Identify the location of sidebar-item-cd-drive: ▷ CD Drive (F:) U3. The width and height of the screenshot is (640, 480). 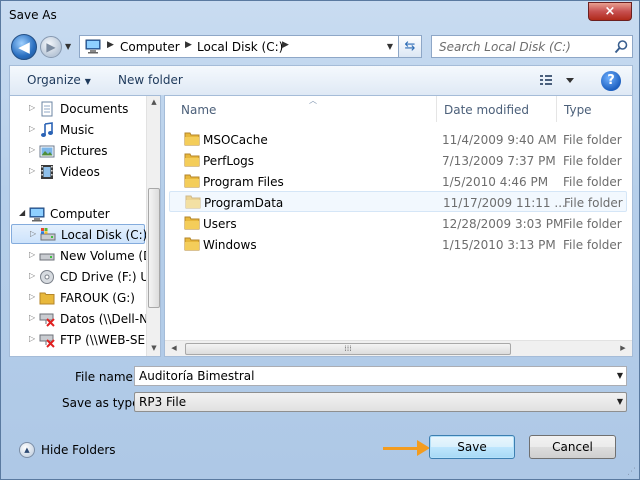
(85, 277).